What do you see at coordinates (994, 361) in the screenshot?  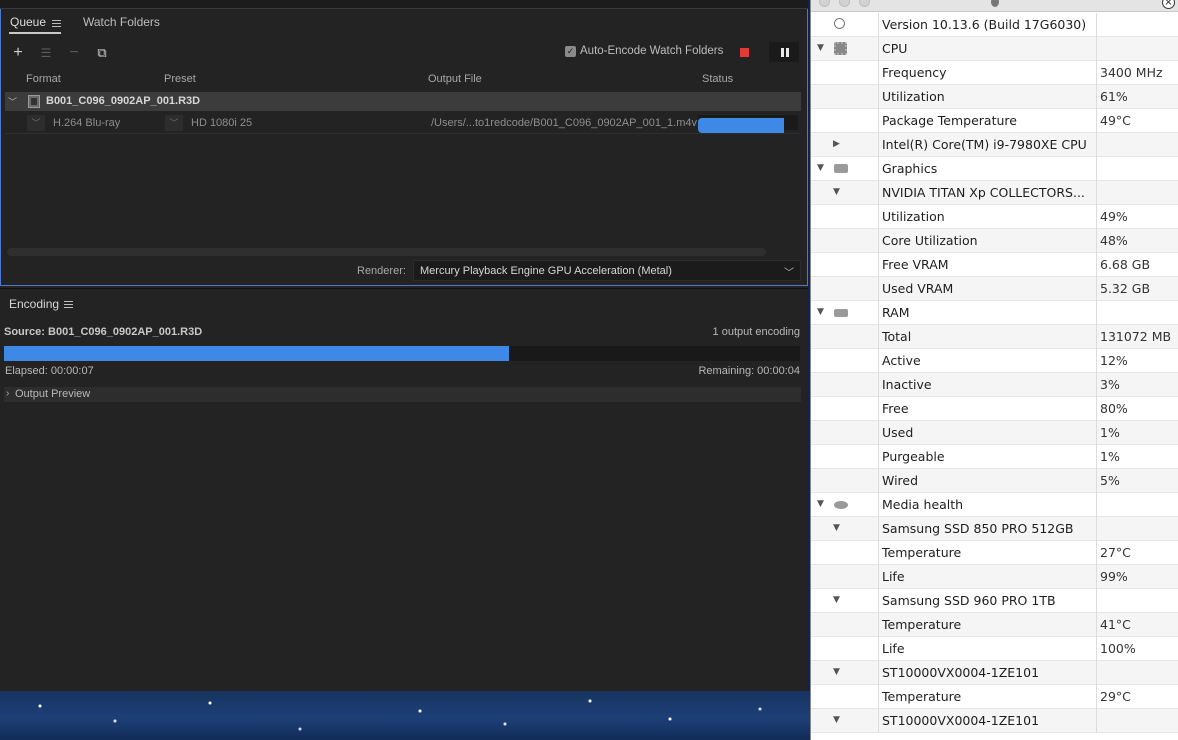 I see `stats-row: Active 12%` at bounding box center [994, 361].